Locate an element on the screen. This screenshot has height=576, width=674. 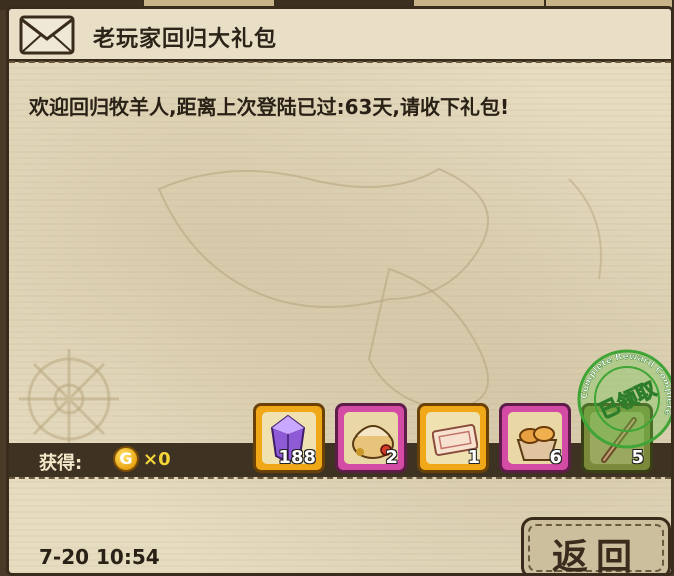
item-count: 2 is located at coordinates (391, 457).